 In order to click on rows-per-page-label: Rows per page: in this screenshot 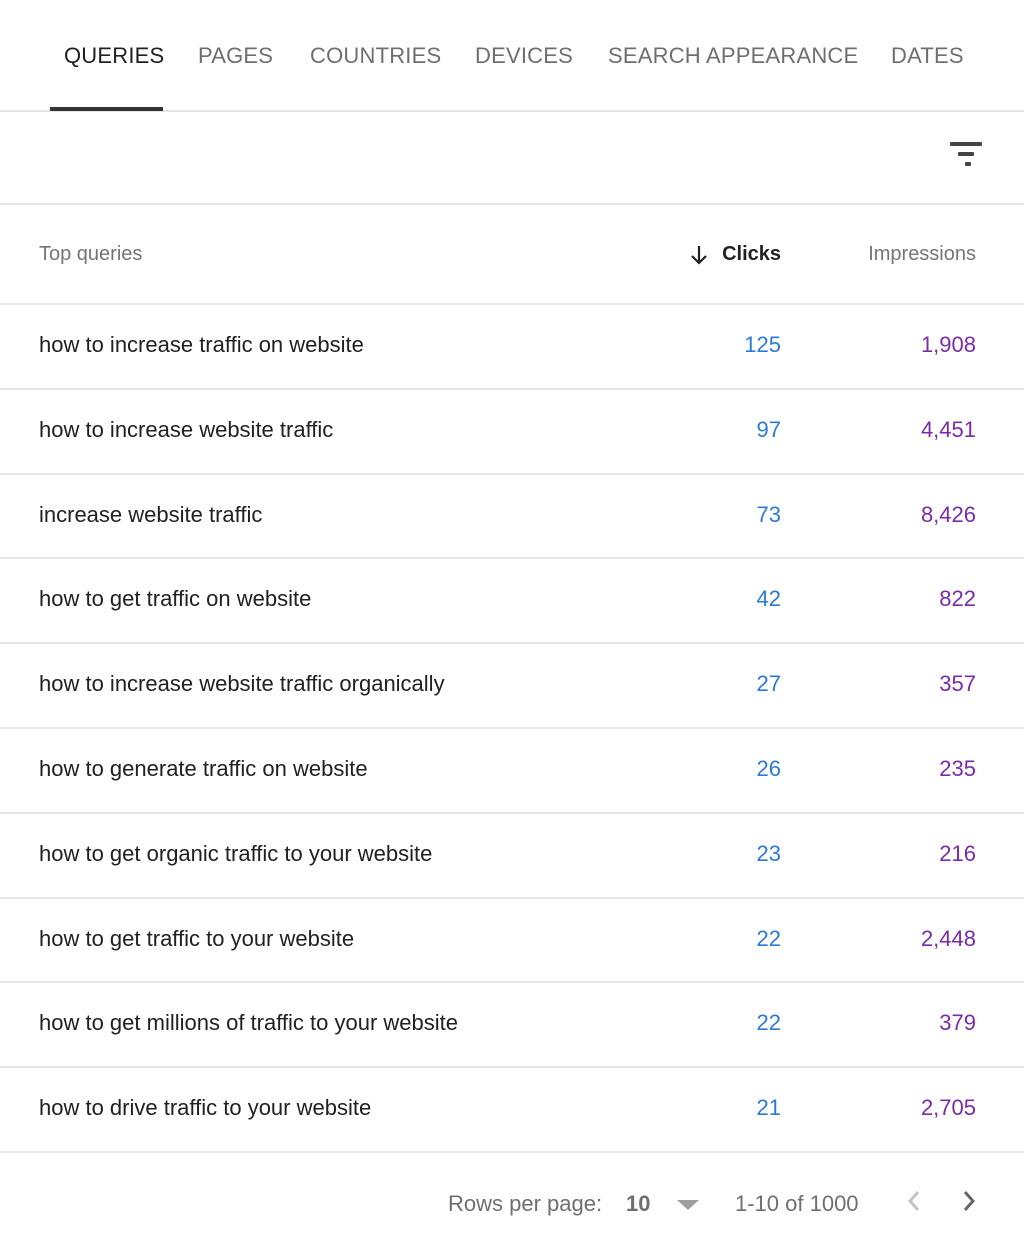, I will do `click(525, 1203)`.